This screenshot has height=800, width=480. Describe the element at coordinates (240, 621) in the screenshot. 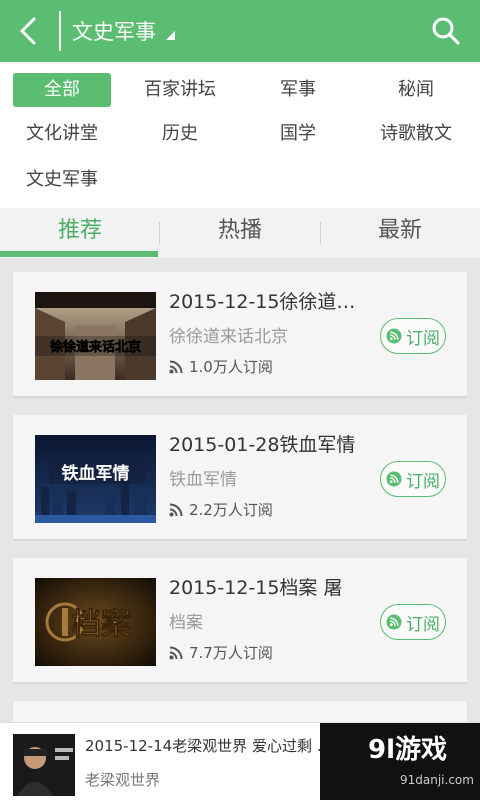

I see `program-card: 档案 2015-12-15档案 屠 档案 7.7万人订阅 订阅` at that location.